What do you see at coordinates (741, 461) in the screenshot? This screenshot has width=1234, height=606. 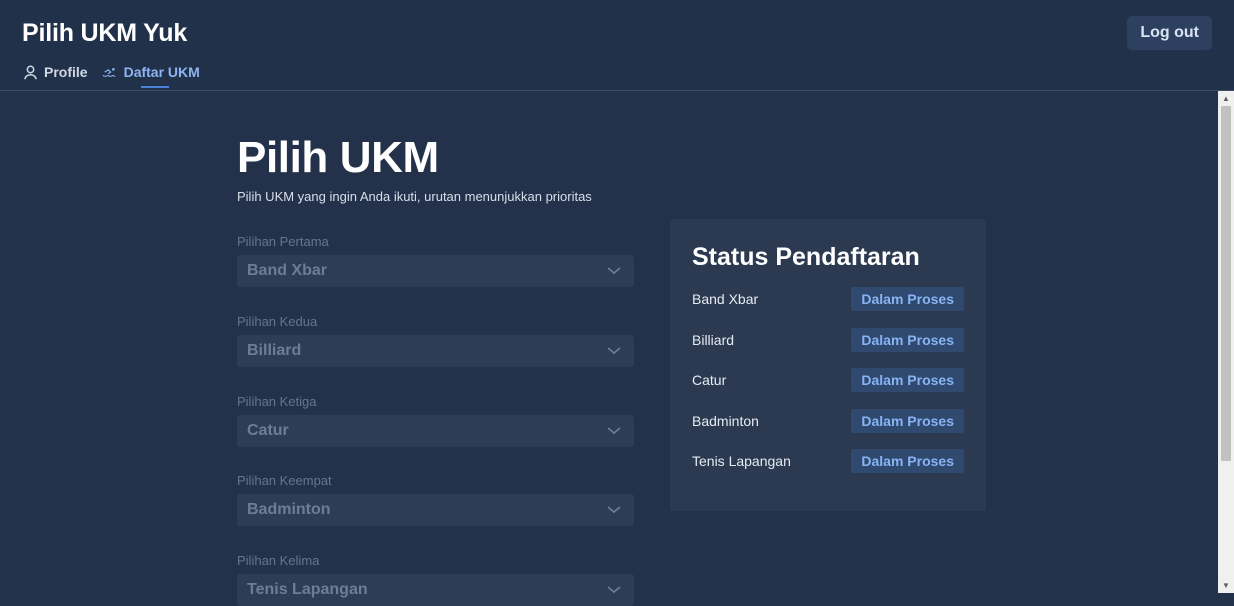 I see `status-name: Tenis Lapangan` at bounding box center [741, 461].